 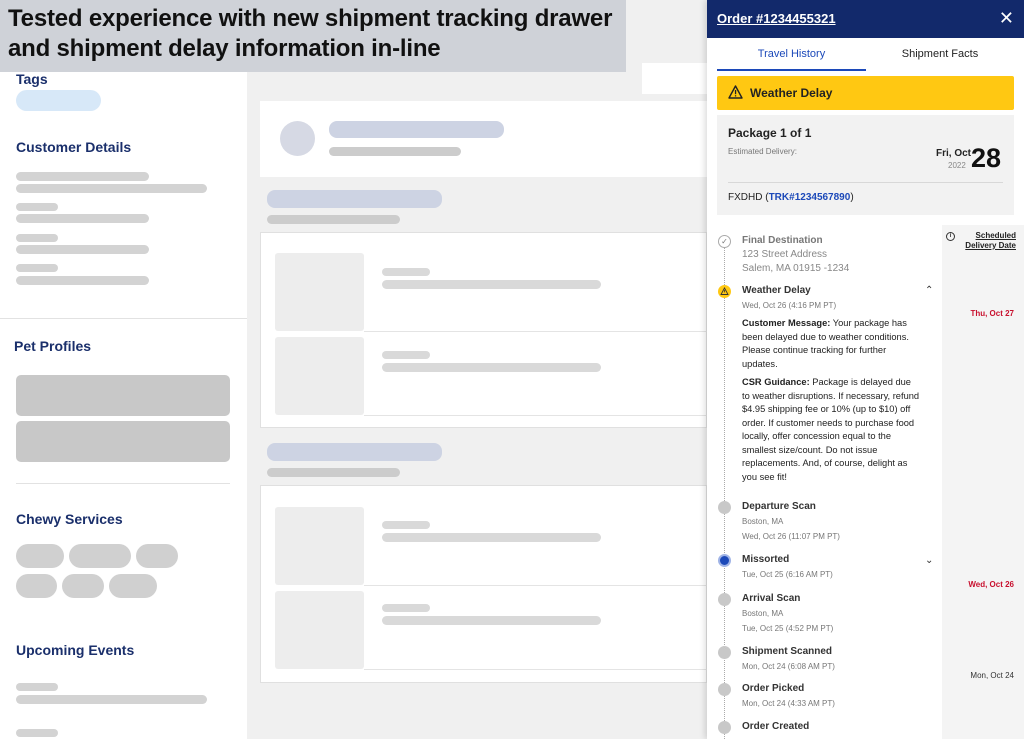 What do you see at coordinates (58, 100) in the screenshot?
I see `tag-pill` at bounding box center [58, 100].